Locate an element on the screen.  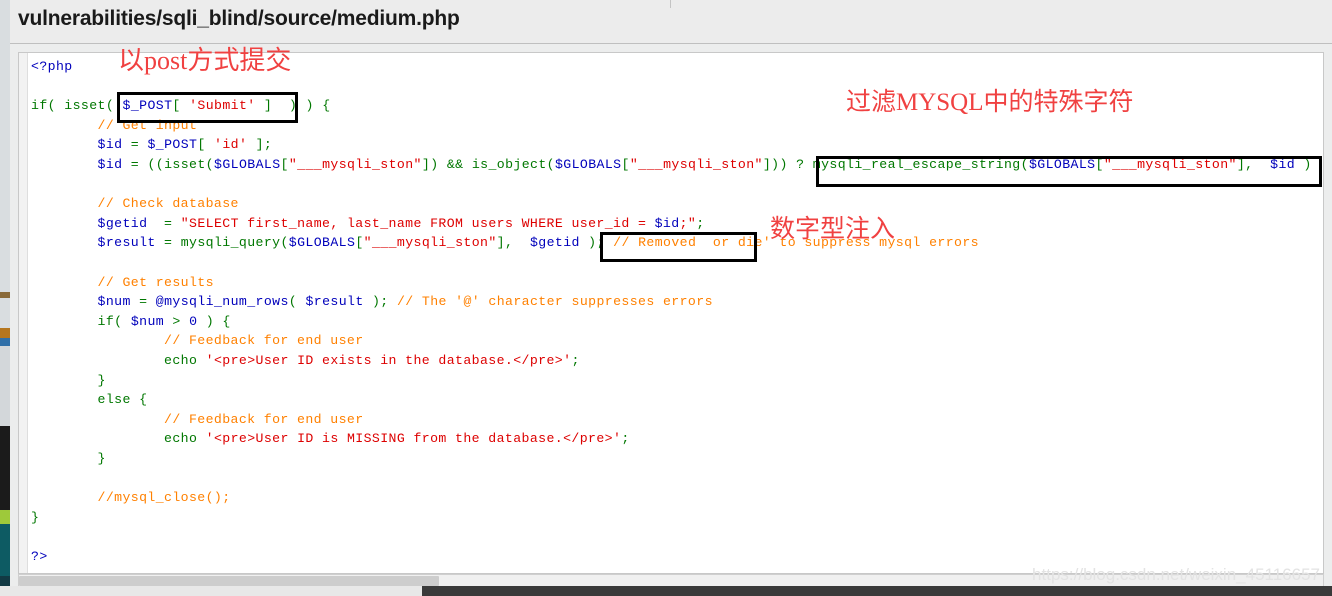
blog-watermark: https://blog.csdn.net/weixin_45116657 is located at coordinates (1176, 574).